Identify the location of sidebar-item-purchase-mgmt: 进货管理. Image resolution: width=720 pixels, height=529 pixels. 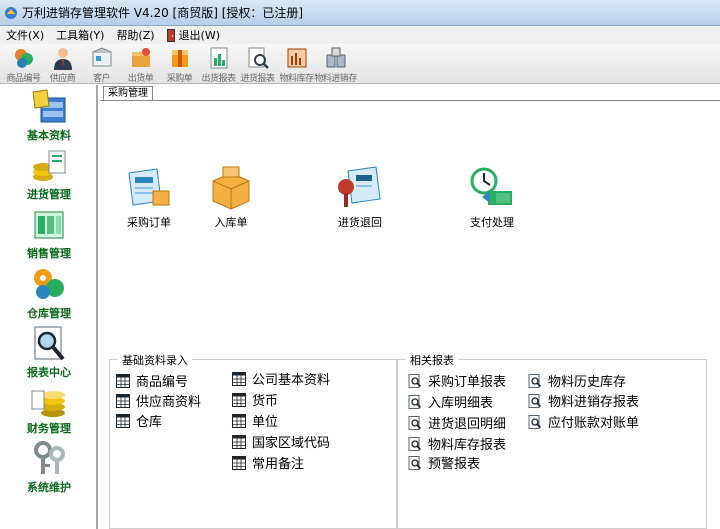
(49, 177).